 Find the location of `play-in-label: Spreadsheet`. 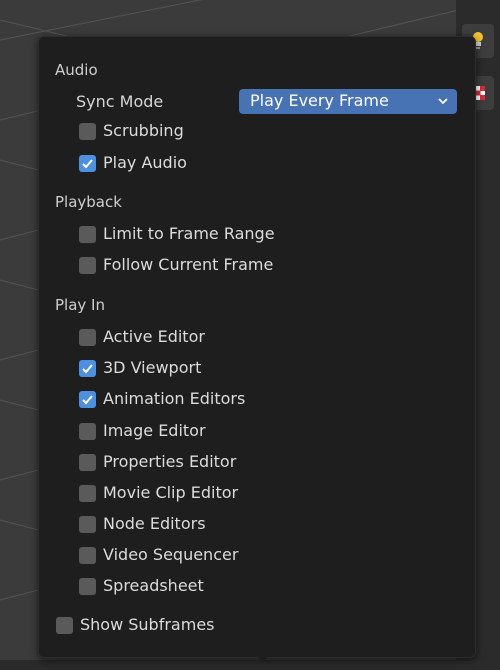

play-in-label: Spreadsheet is located at coordinates (153, 585).